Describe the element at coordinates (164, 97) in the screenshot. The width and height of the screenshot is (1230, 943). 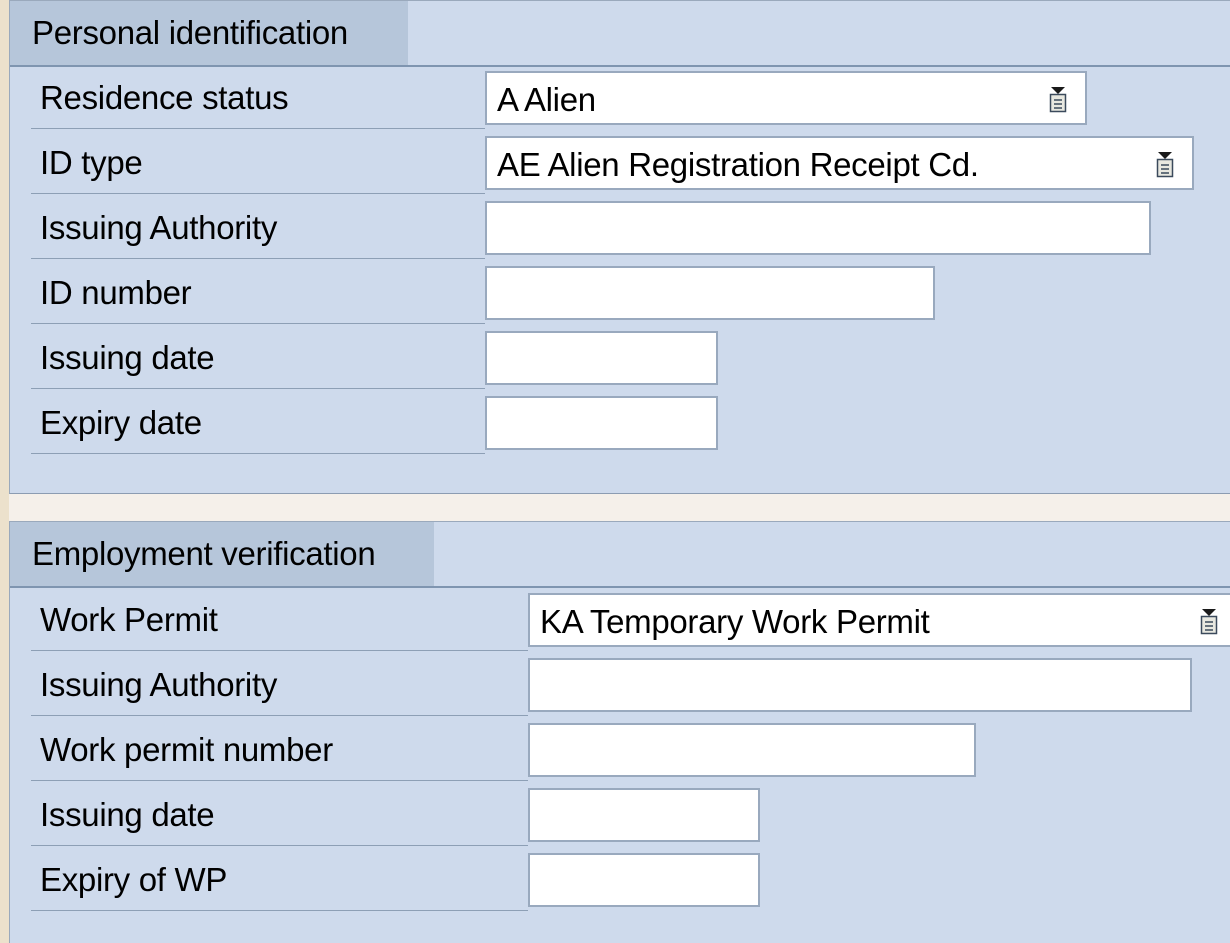
I see `residence-status-label: Residence status` at that location.